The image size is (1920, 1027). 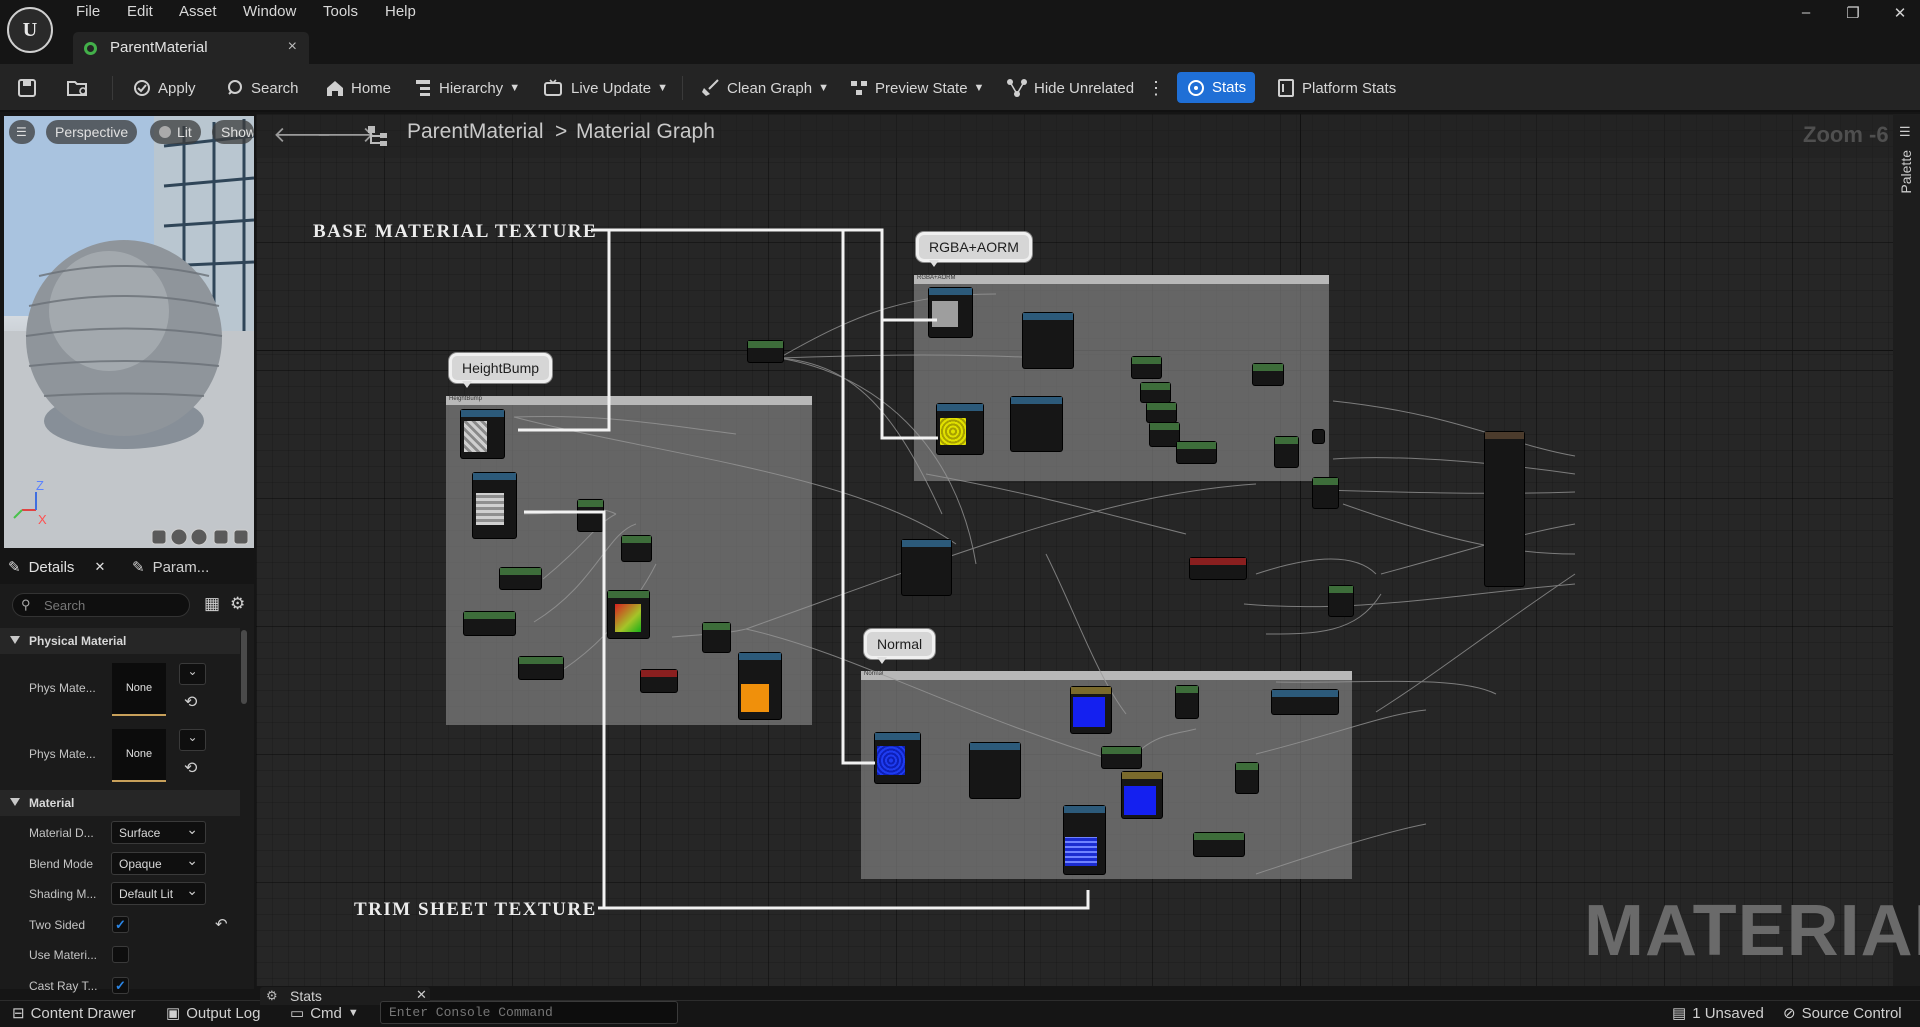 I want to click on blend-mode-select: Opaque, so click(x=158, y=863).